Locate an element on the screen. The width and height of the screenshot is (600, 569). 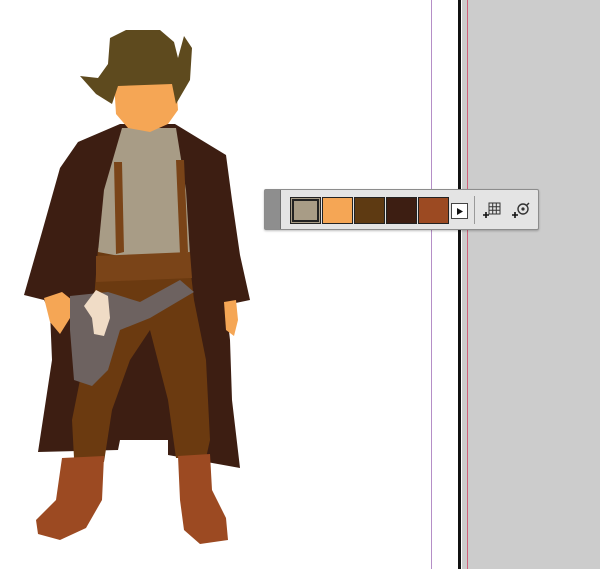
swatch-strip is located at coordinates (370, 210).